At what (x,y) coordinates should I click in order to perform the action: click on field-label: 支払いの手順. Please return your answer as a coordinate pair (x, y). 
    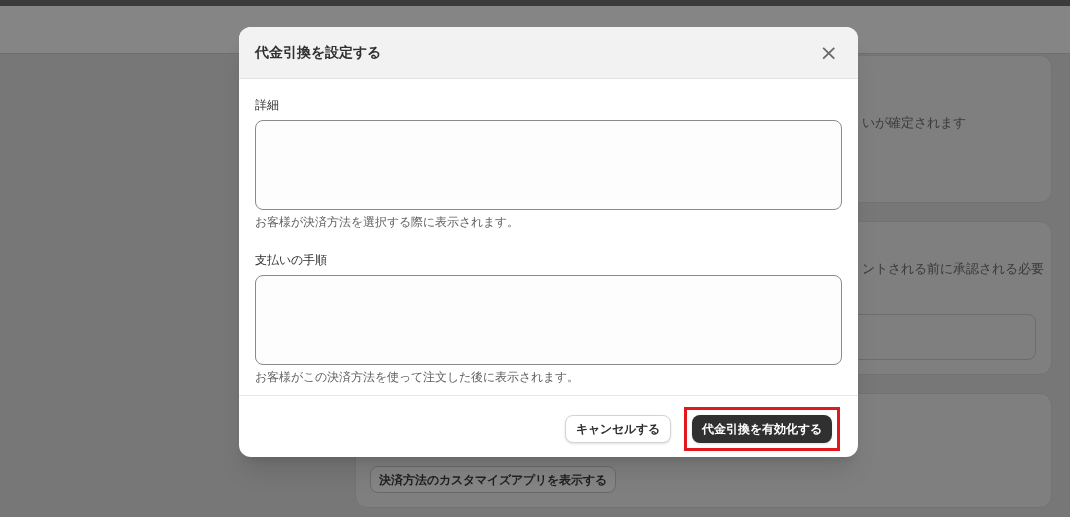
    Looking at the image, I should click on (291, 260).